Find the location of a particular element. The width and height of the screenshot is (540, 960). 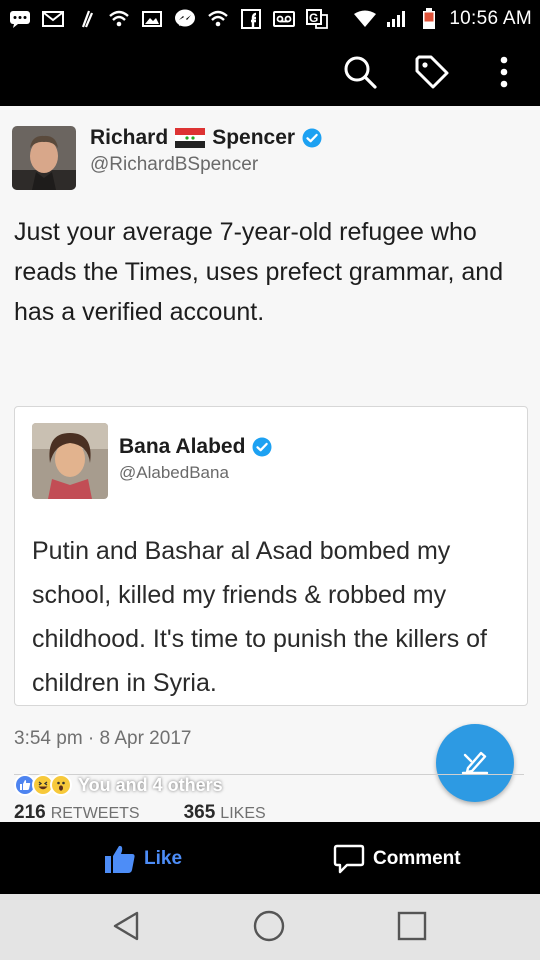

avatar is located at coordinates (44, 158).